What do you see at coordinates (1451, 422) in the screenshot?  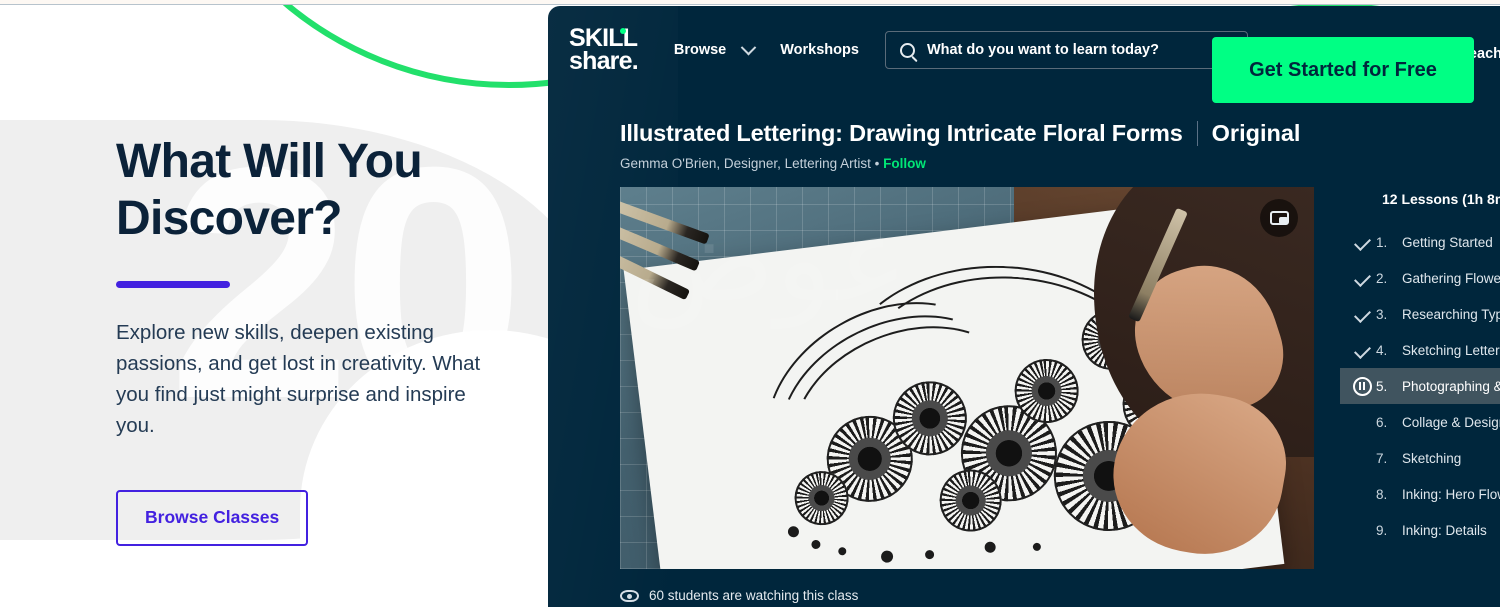 I see `lesson-label: Collage & Design` at bounding box center [1451, 422].